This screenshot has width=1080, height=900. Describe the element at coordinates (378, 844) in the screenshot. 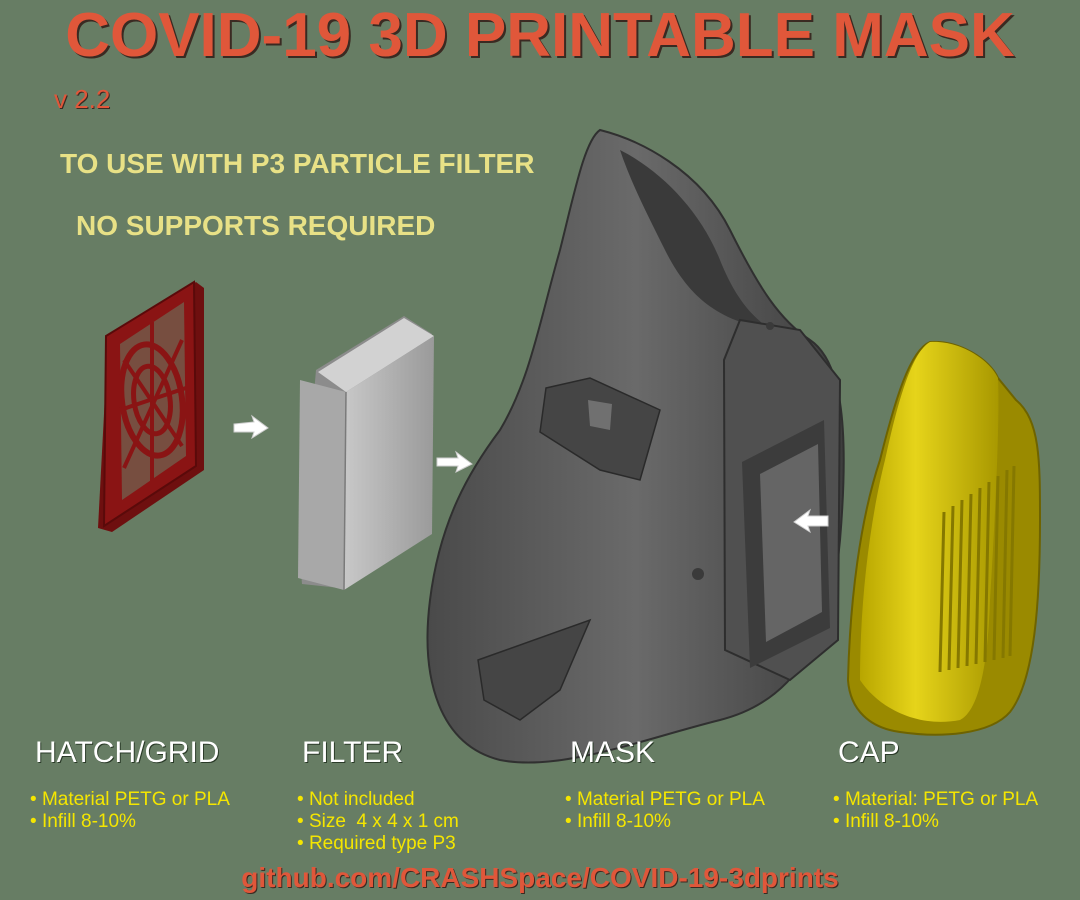

I see `spec-item: Required type P3` at that location.